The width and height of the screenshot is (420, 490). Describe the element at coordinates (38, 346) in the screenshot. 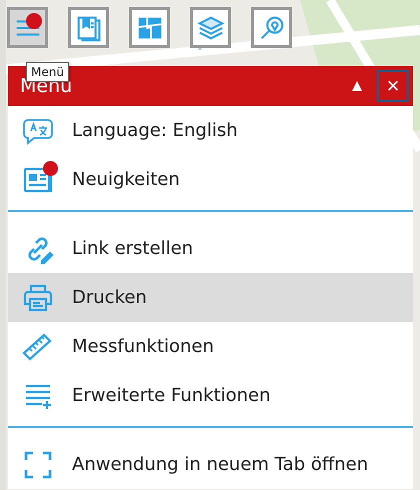

I see `ruler-icon` at that location.